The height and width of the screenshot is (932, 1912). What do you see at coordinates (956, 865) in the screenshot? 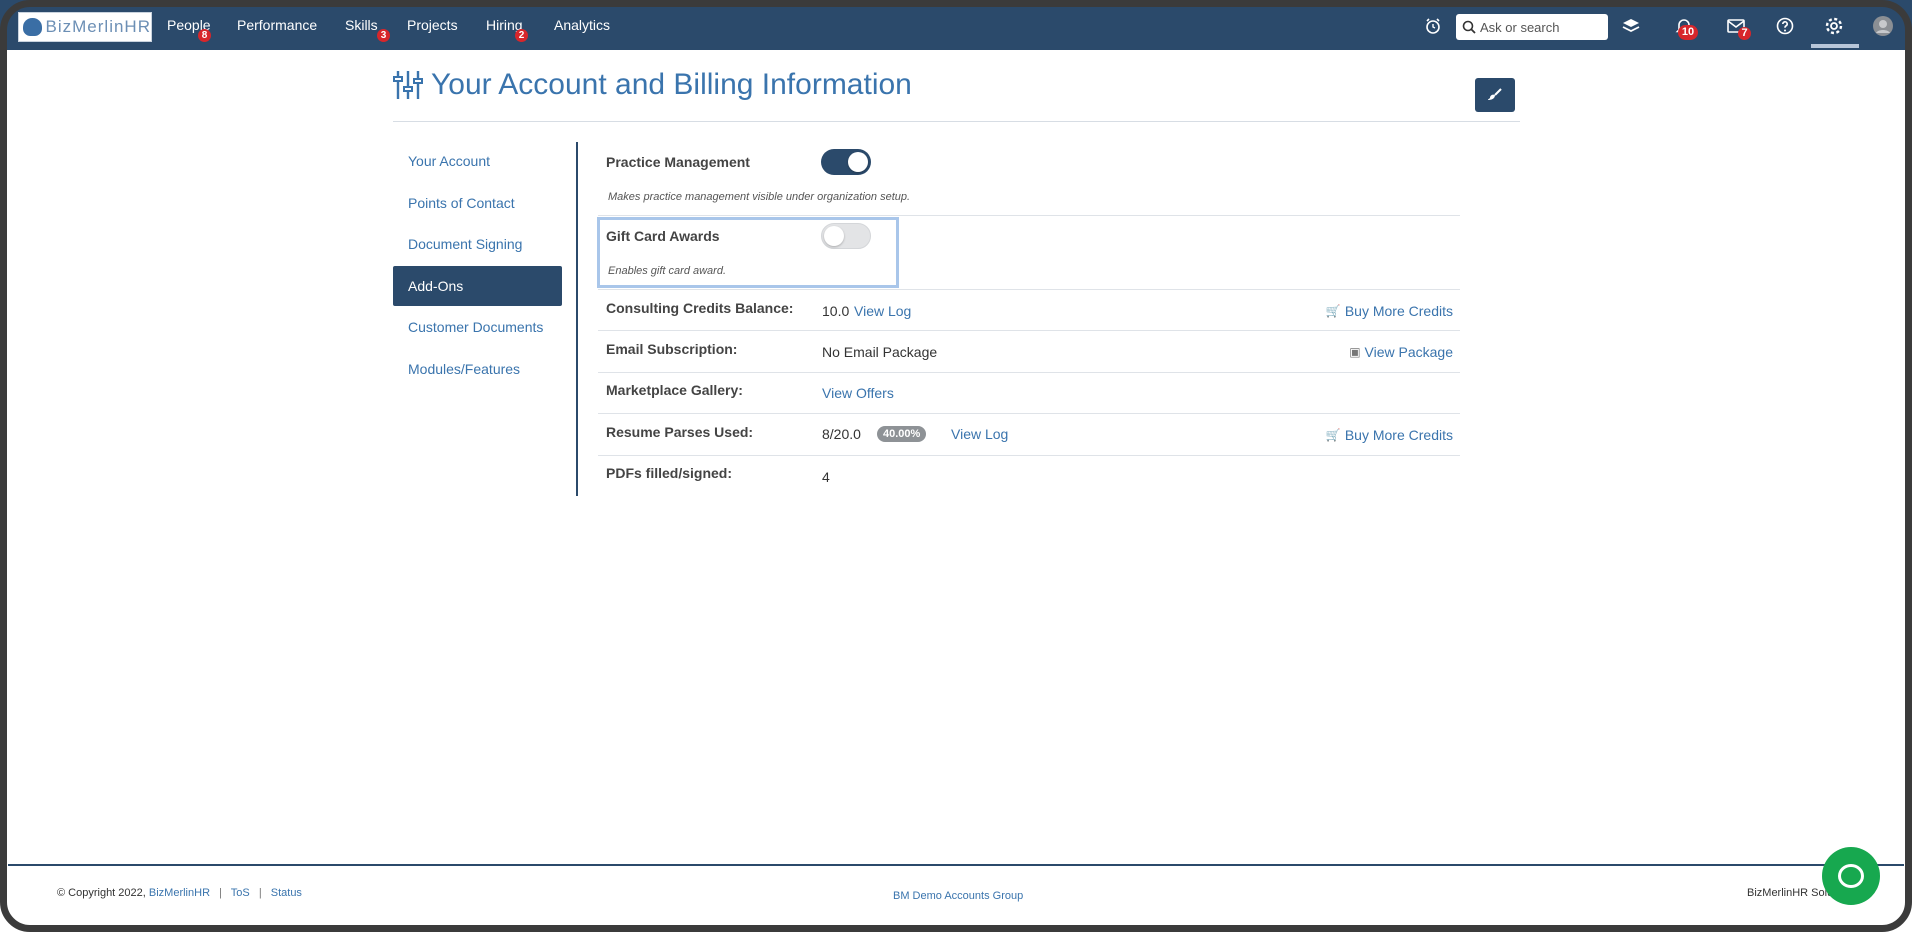
I see `footer-divider` at bounding box center [956, 865].